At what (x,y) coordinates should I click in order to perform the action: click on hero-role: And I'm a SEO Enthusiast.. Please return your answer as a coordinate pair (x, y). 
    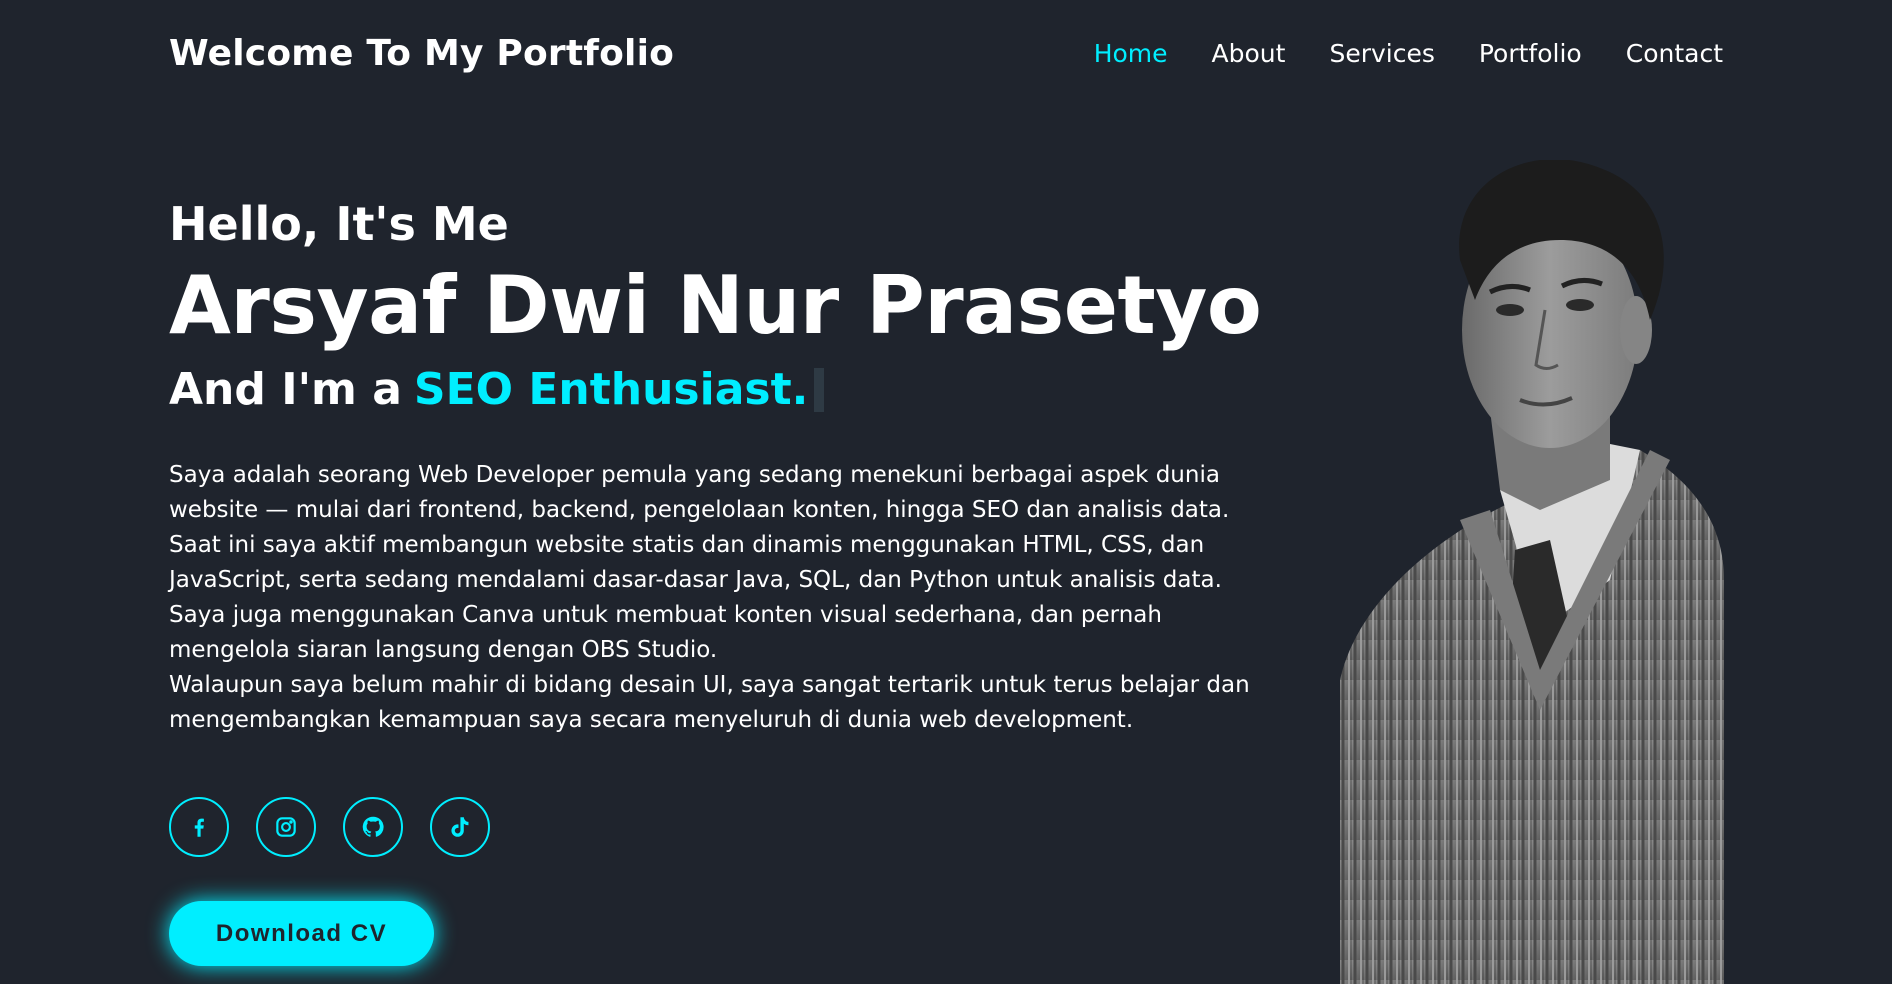
    Looking at the image, I should click on (749, 390).